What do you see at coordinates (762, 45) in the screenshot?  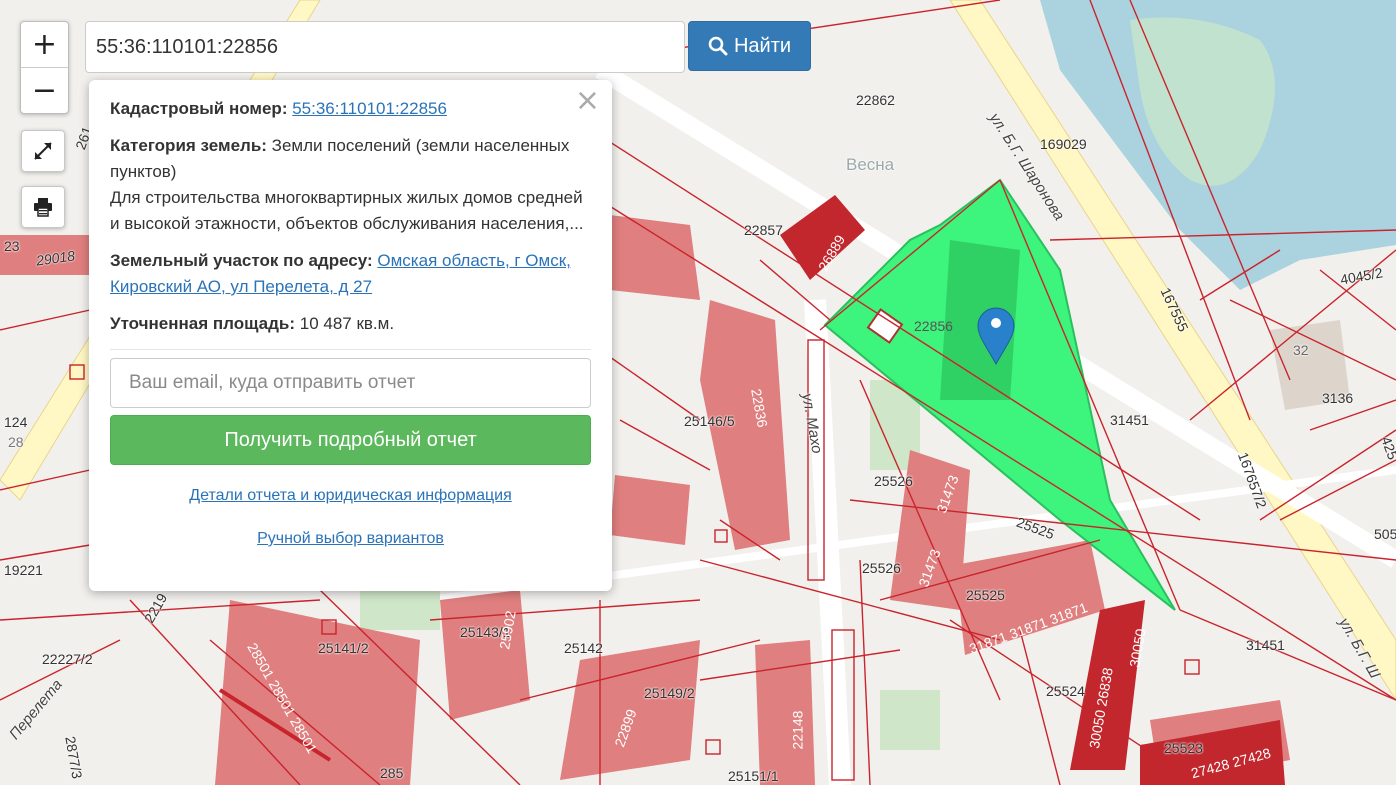 I see `search-button-label: Найти` at bounding box center [762, 45].